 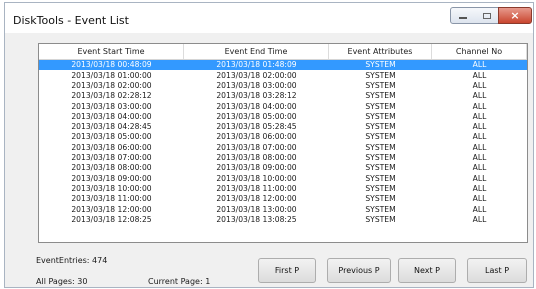 I want to click on all-pages-label: All Pages: 30, so click(x=62, y=281).